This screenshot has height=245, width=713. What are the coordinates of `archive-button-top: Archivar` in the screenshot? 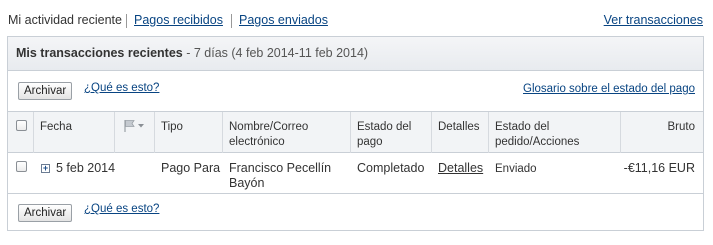 It's located at (45, 91).